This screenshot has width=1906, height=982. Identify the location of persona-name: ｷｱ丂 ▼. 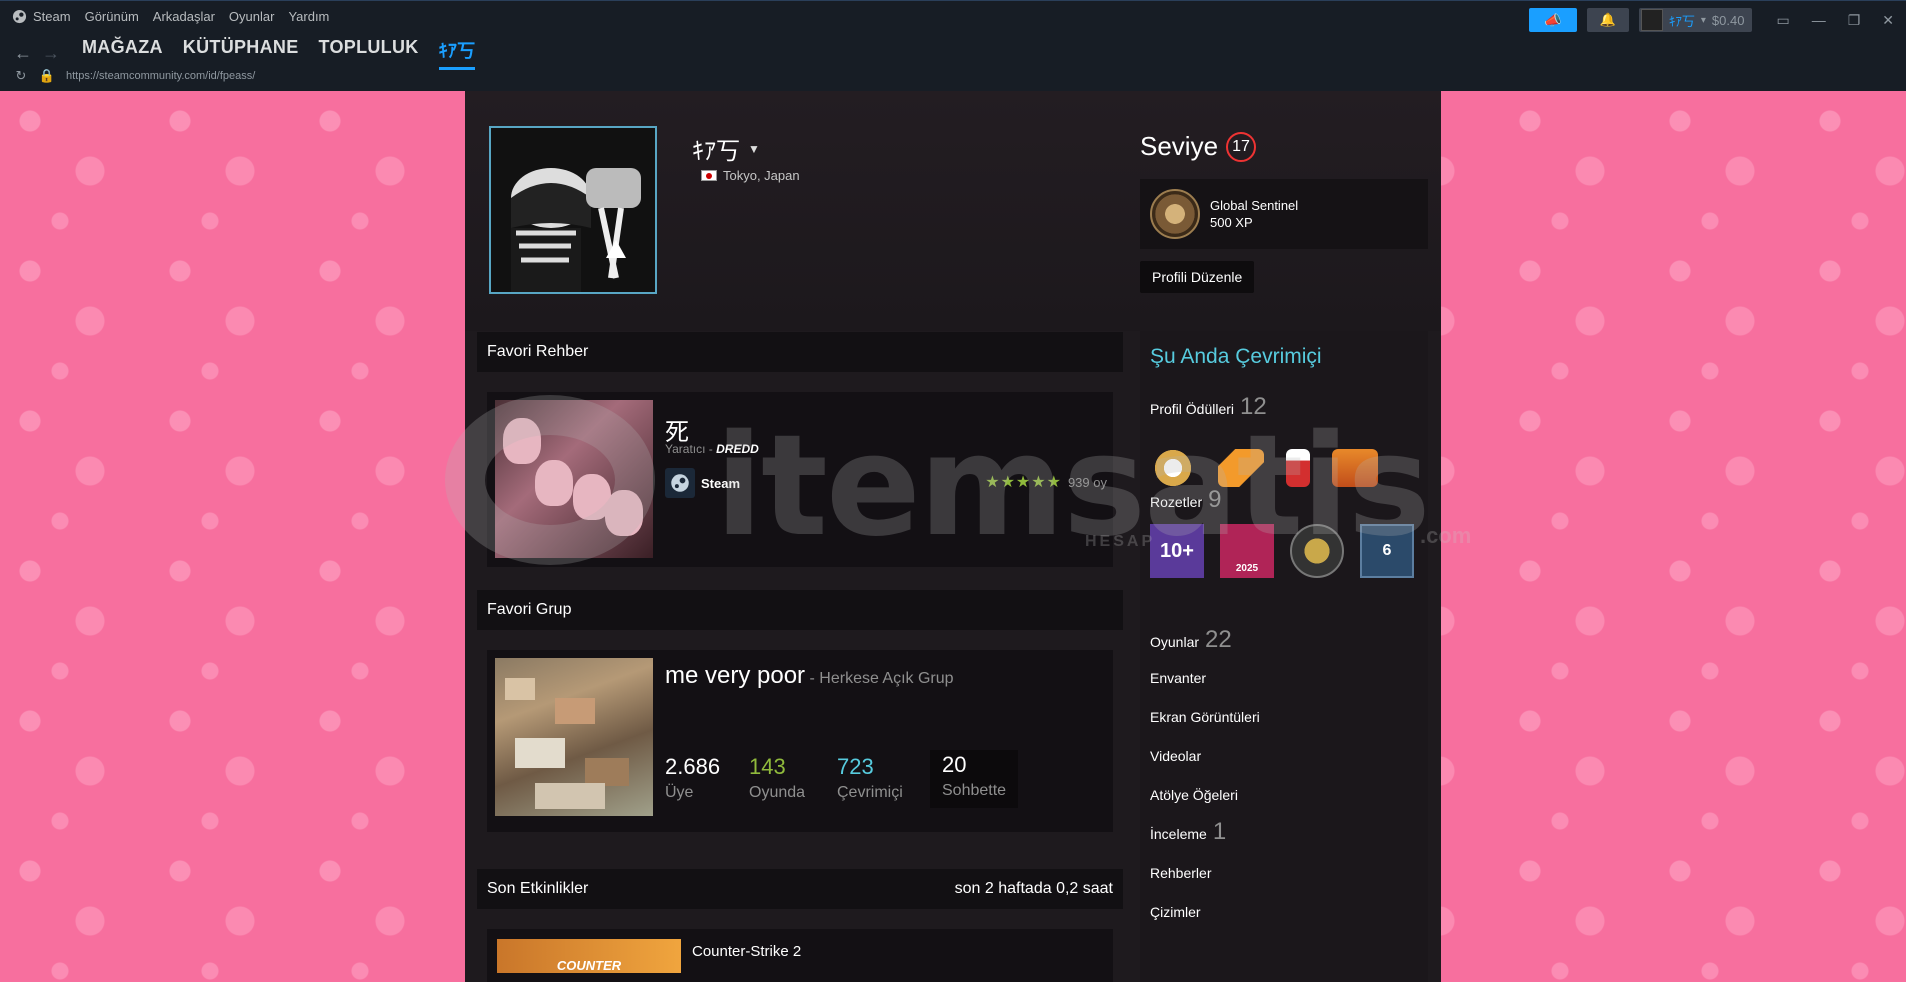
(726, 148).